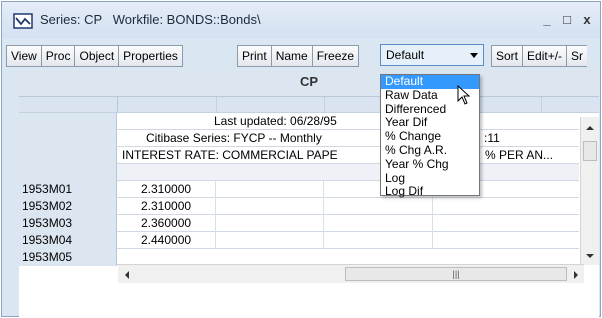  Describe the element at coordinates (166, 240) in the screenshot. I see `value-cell: 2.440000` at that location.